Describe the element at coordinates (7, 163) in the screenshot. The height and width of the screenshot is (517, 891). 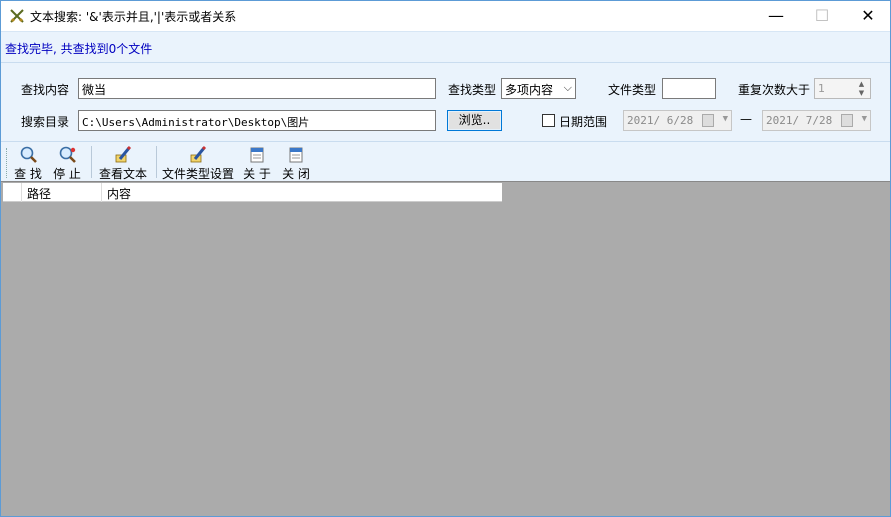
I see `toolbar-grip` at that location.